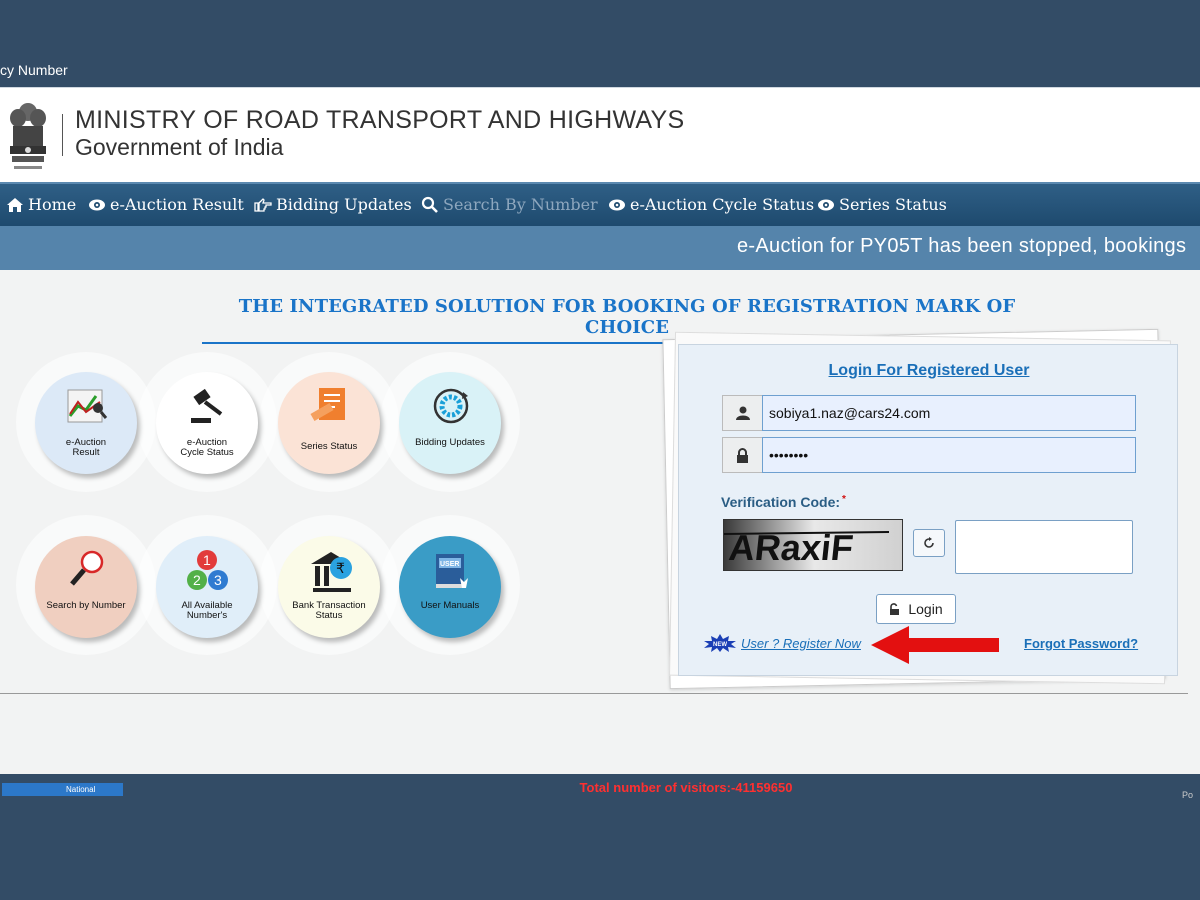 This screenshot has width=1200, height=900. I want to click on bank-icon: ₹, so click(331, 572).